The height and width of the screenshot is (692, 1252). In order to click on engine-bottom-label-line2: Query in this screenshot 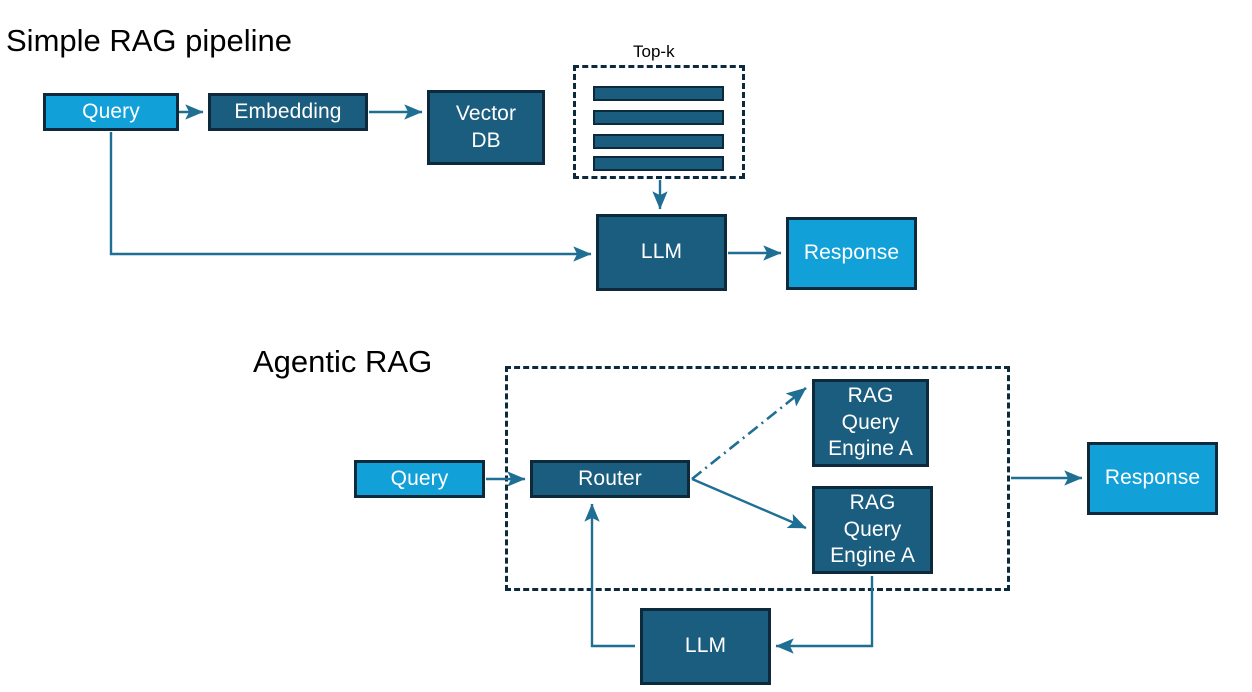, I will do `click(872, 529)`.